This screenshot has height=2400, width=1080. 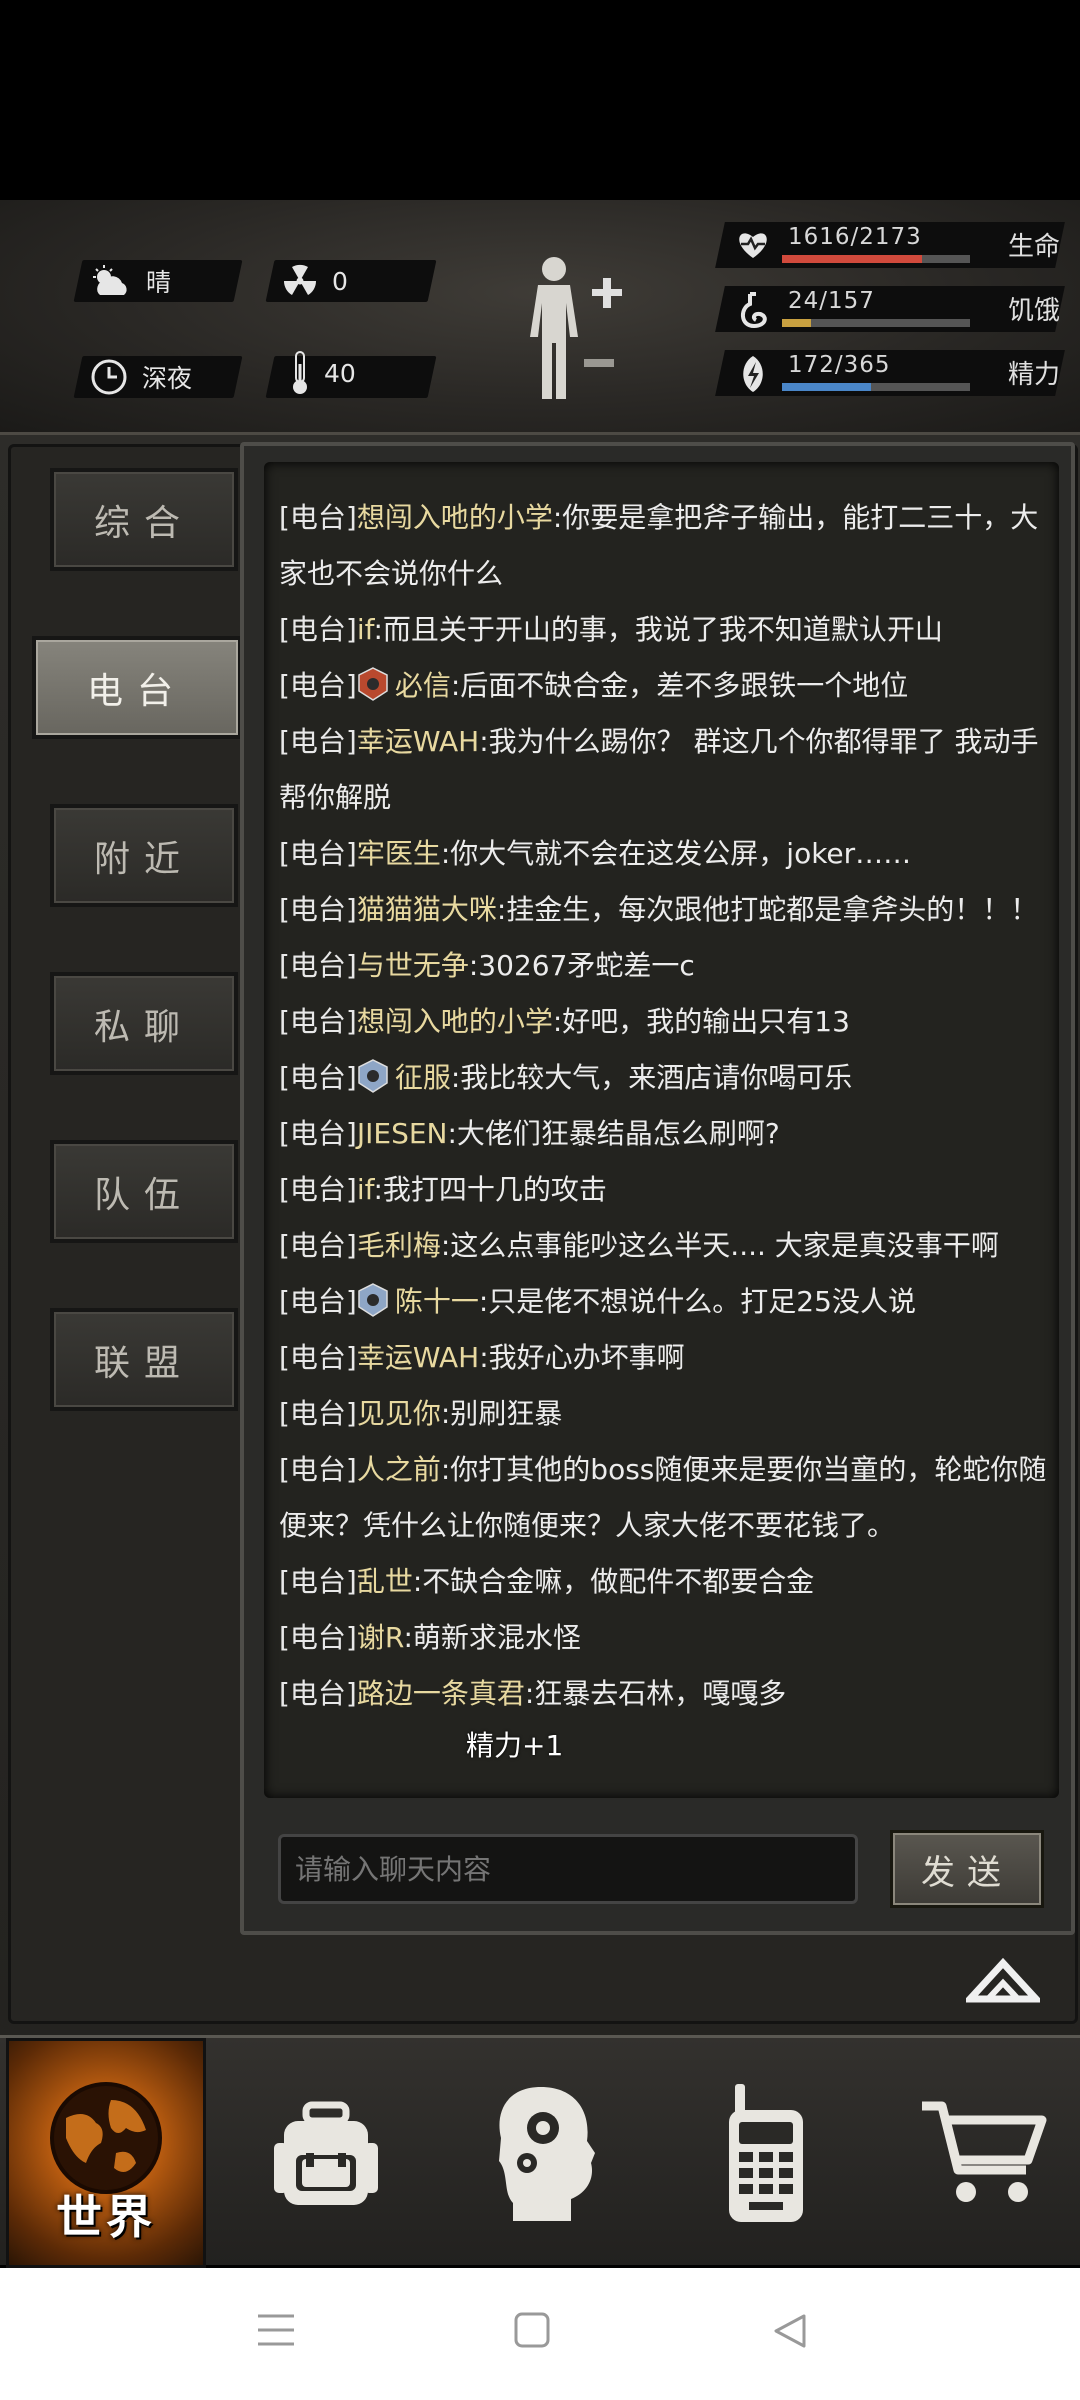 What do you see at coordinates (300, 279) in the screenshot?
I see `radiation-icon` at bounding box center [300, 279].